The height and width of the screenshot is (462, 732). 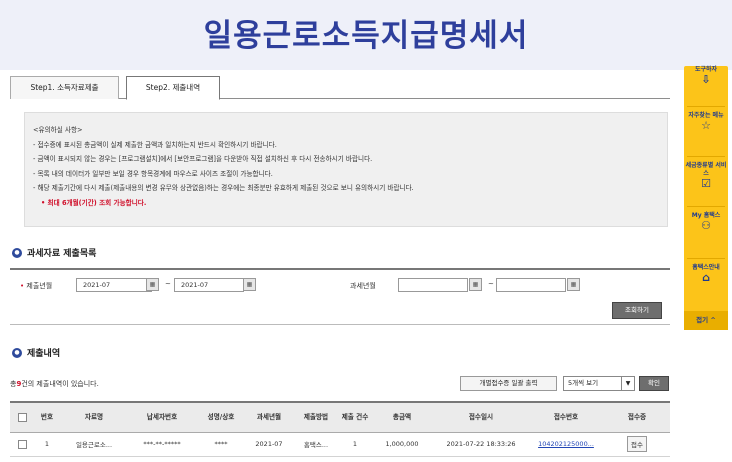 I want to click on tax-from-input, so click(x=433, y=285).